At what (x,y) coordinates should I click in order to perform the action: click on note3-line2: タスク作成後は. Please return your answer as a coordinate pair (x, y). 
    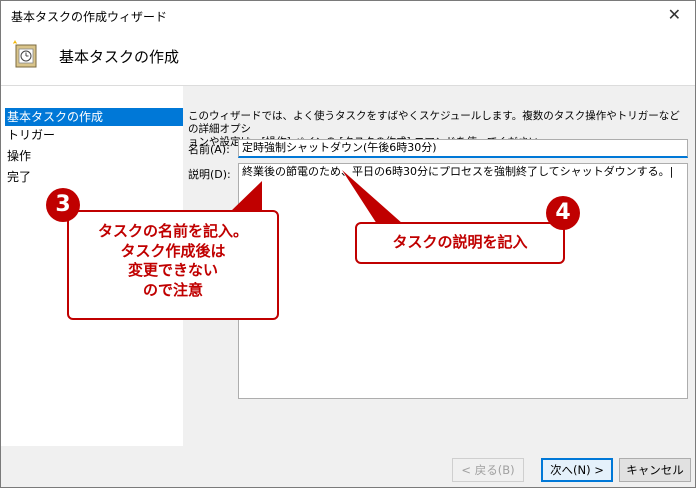
    Looking at the image, I should click on (173, 250).